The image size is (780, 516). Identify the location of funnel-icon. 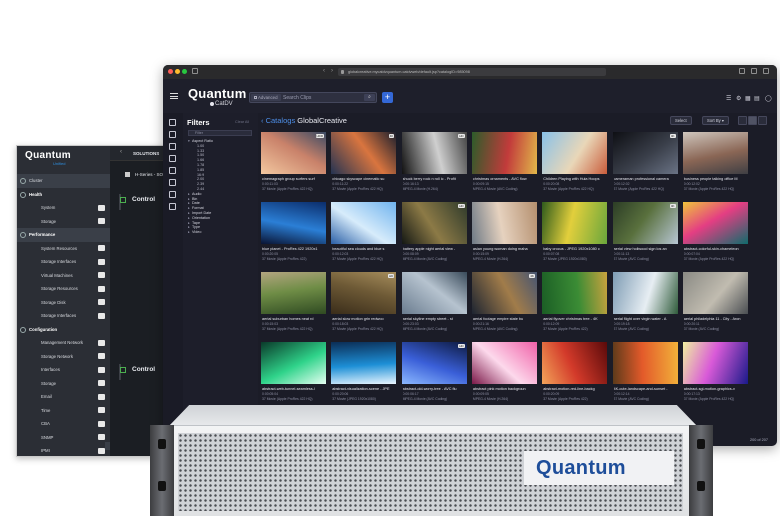
(172, 206).